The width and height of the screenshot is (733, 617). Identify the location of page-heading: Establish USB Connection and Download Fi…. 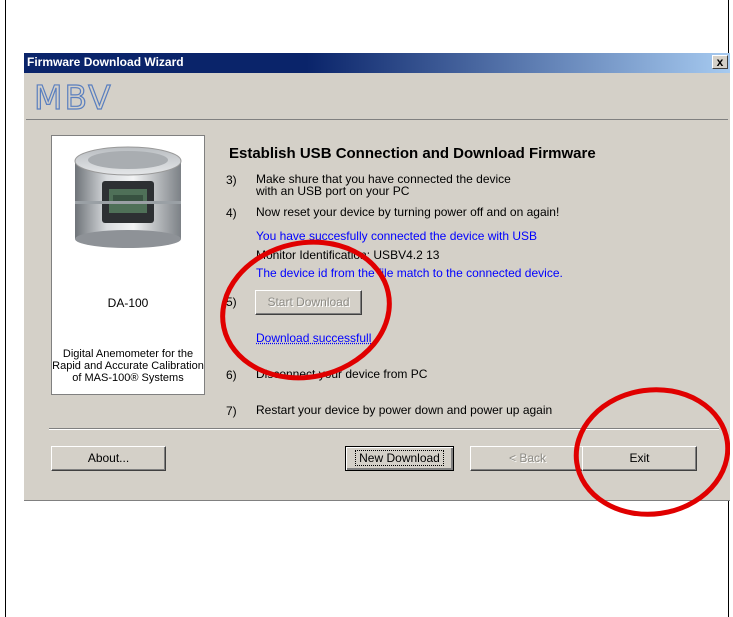
(412, 153).